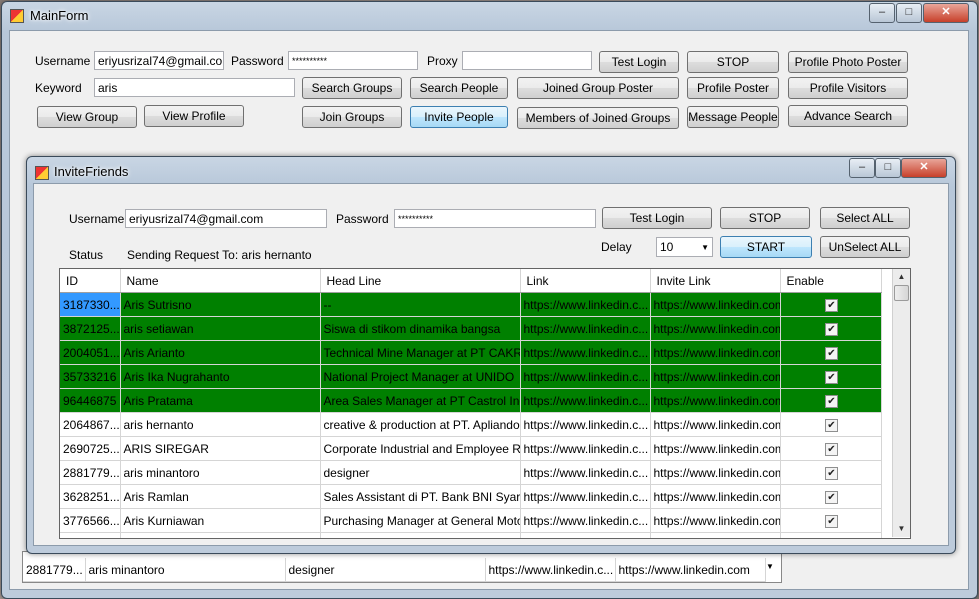 This screenshot has width=979, height=599. I want to click on username-label: Username, so click(63, 61).